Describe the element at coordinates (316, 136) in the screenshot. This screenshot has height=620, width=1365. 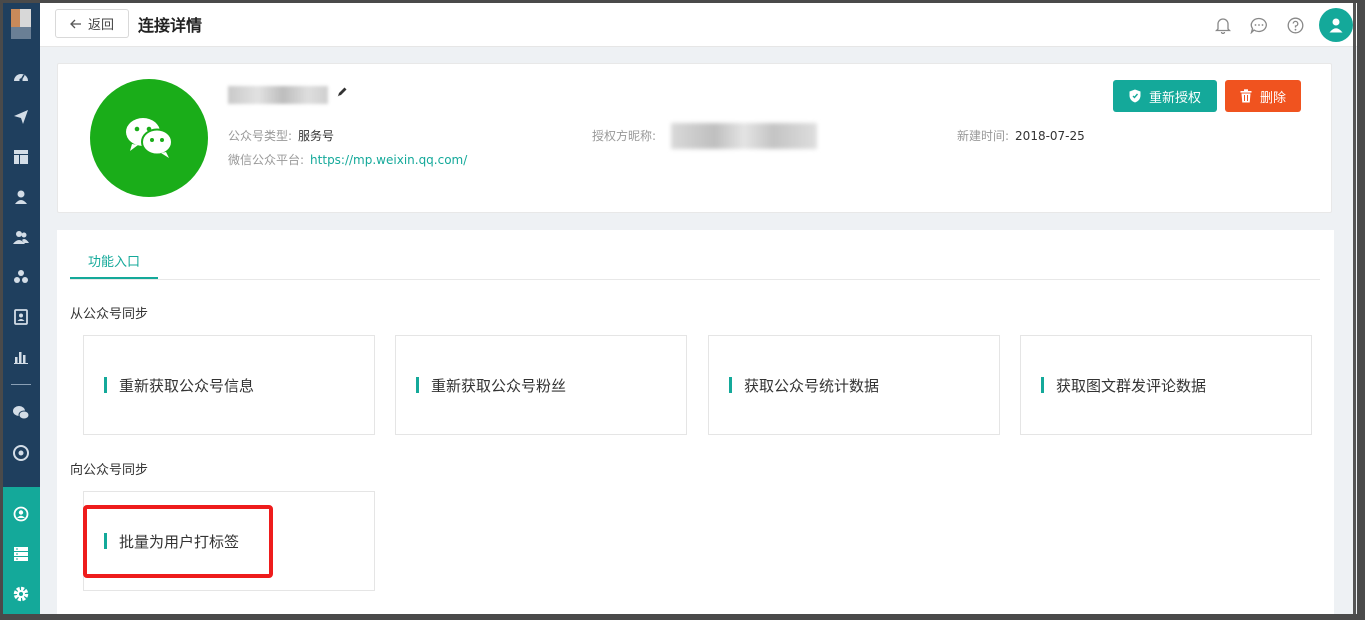
I see `account-type-value: 服务号` at that location.